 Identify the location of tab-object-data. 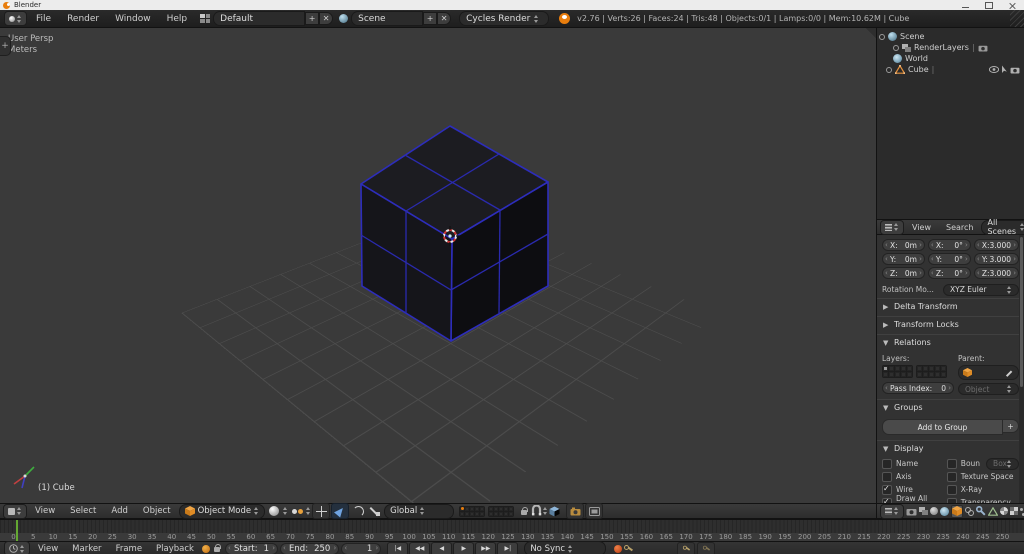
(993, 511).